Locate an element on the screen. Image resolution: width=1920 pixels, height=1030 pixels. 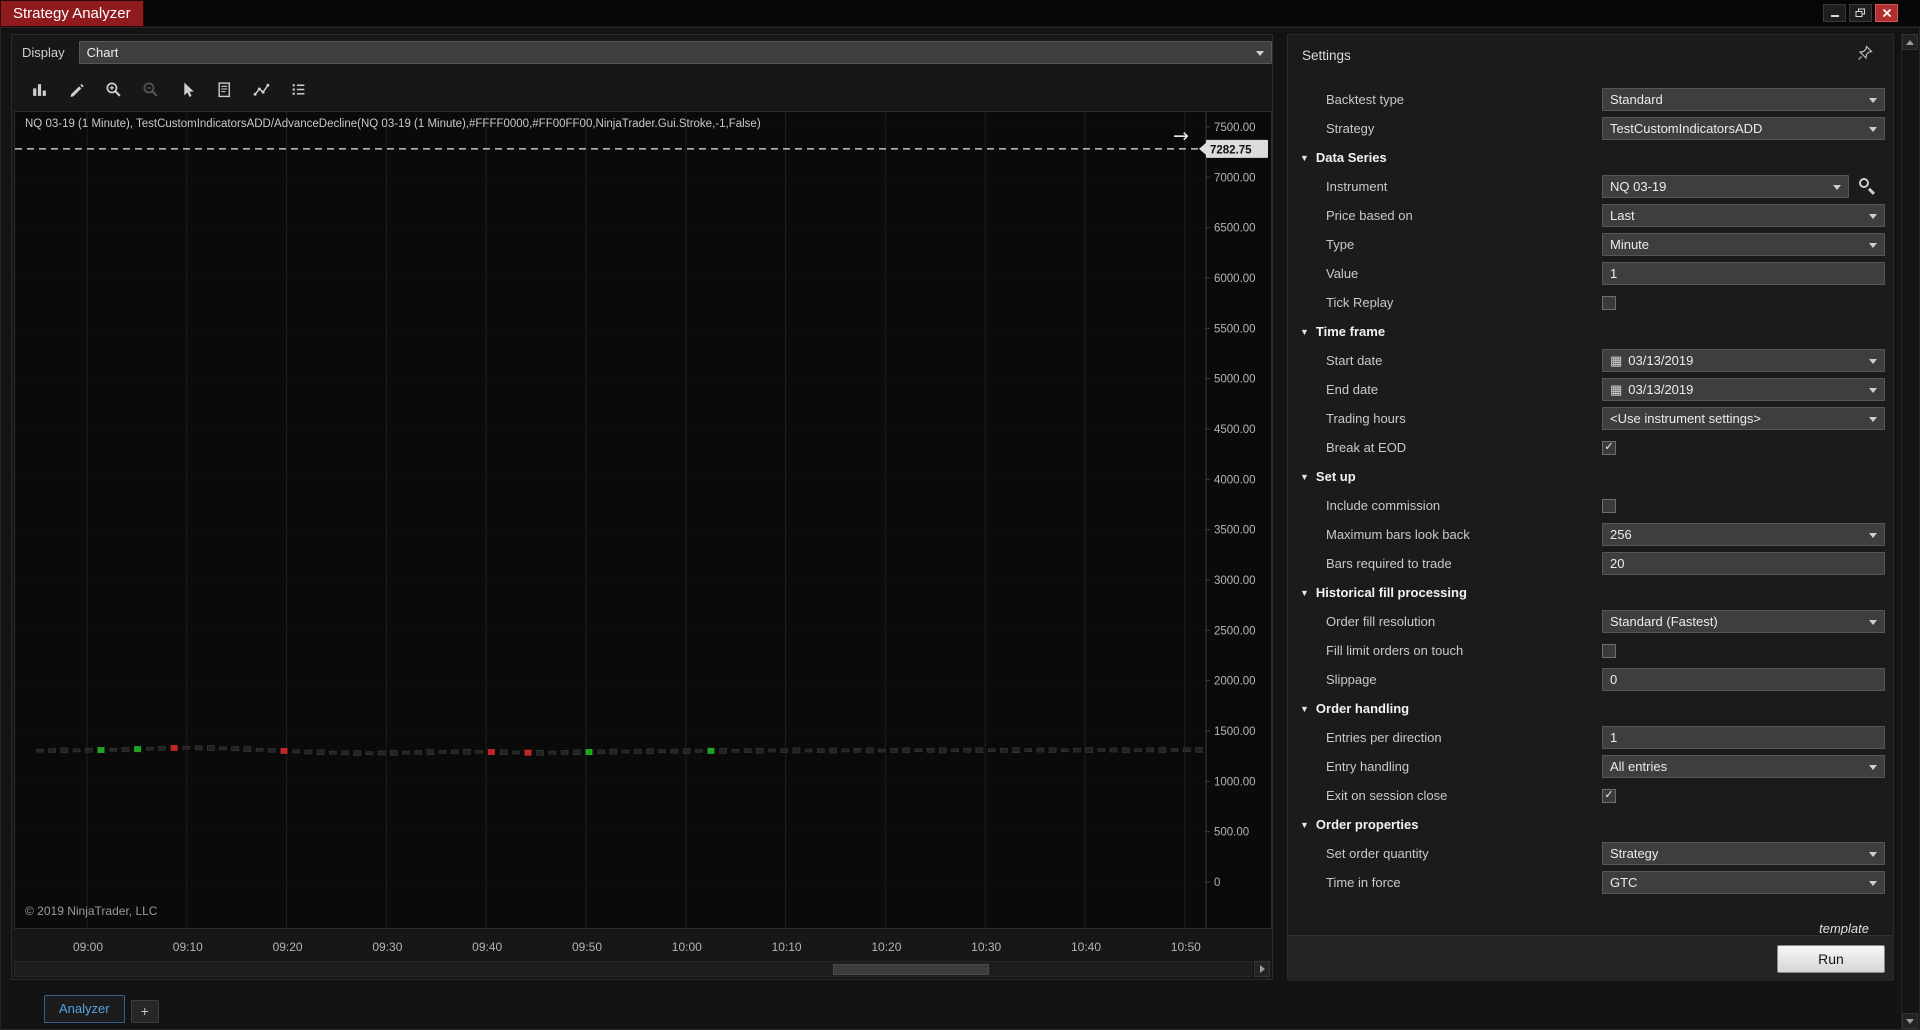
settings-row-set-up: ▼ Set up is located at coordinates (1590, 476).